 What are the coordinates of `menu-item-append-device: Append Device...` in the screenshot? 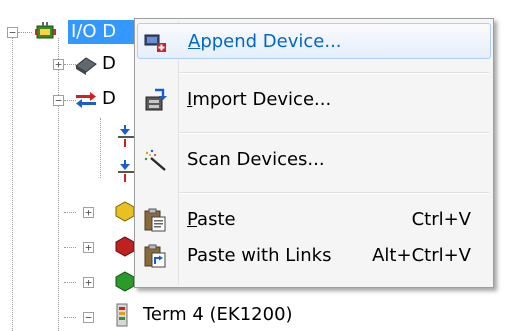 It's located at (314, 41).